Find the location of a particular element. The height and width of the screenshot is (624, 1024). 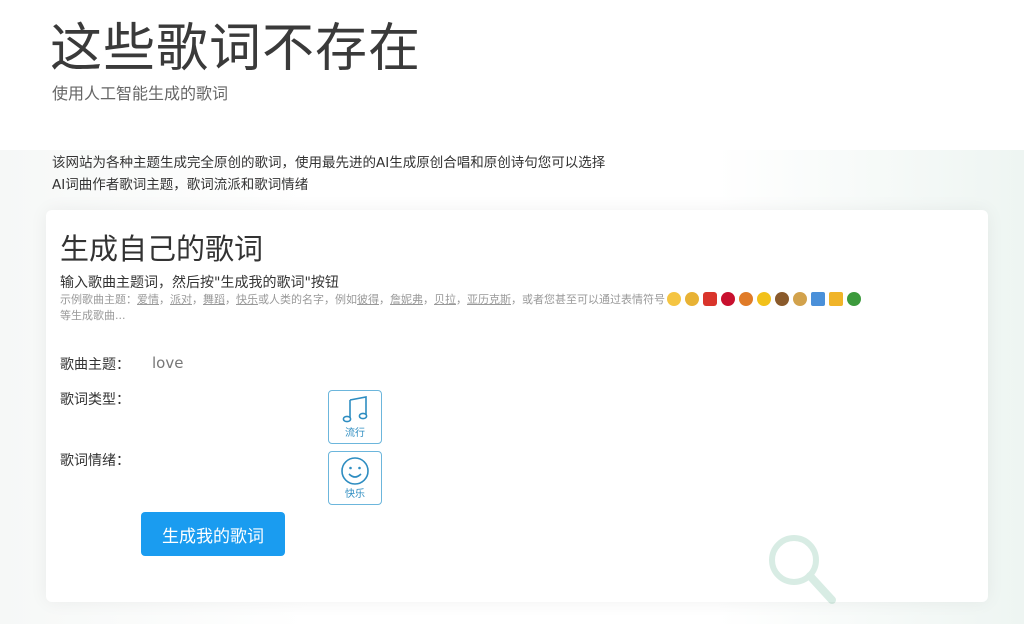

smiley-face-icon is located at coordinates (355, 471).